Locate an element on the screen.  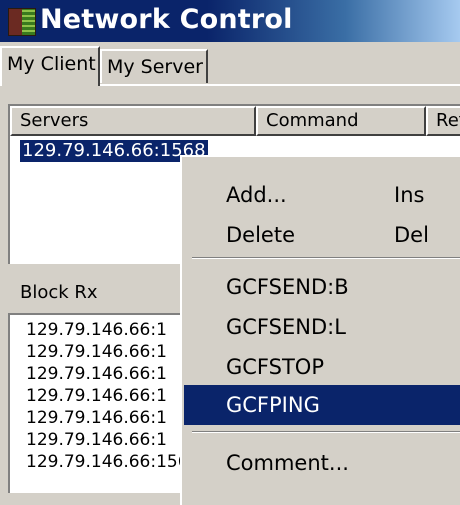
tab-strip: My Client My Server is located at coordinates (230, 67).